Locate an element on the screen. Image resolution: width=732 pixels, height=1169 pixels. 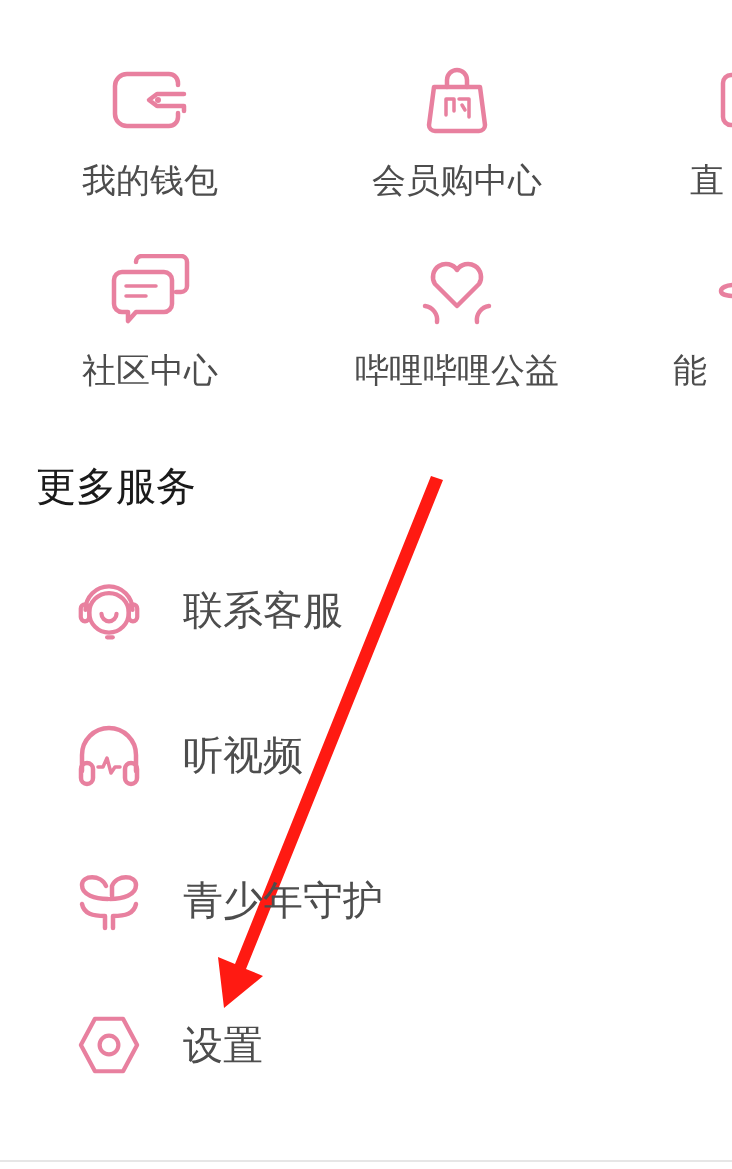
section-title: 更多服务 is located at coordinates (116, 486).